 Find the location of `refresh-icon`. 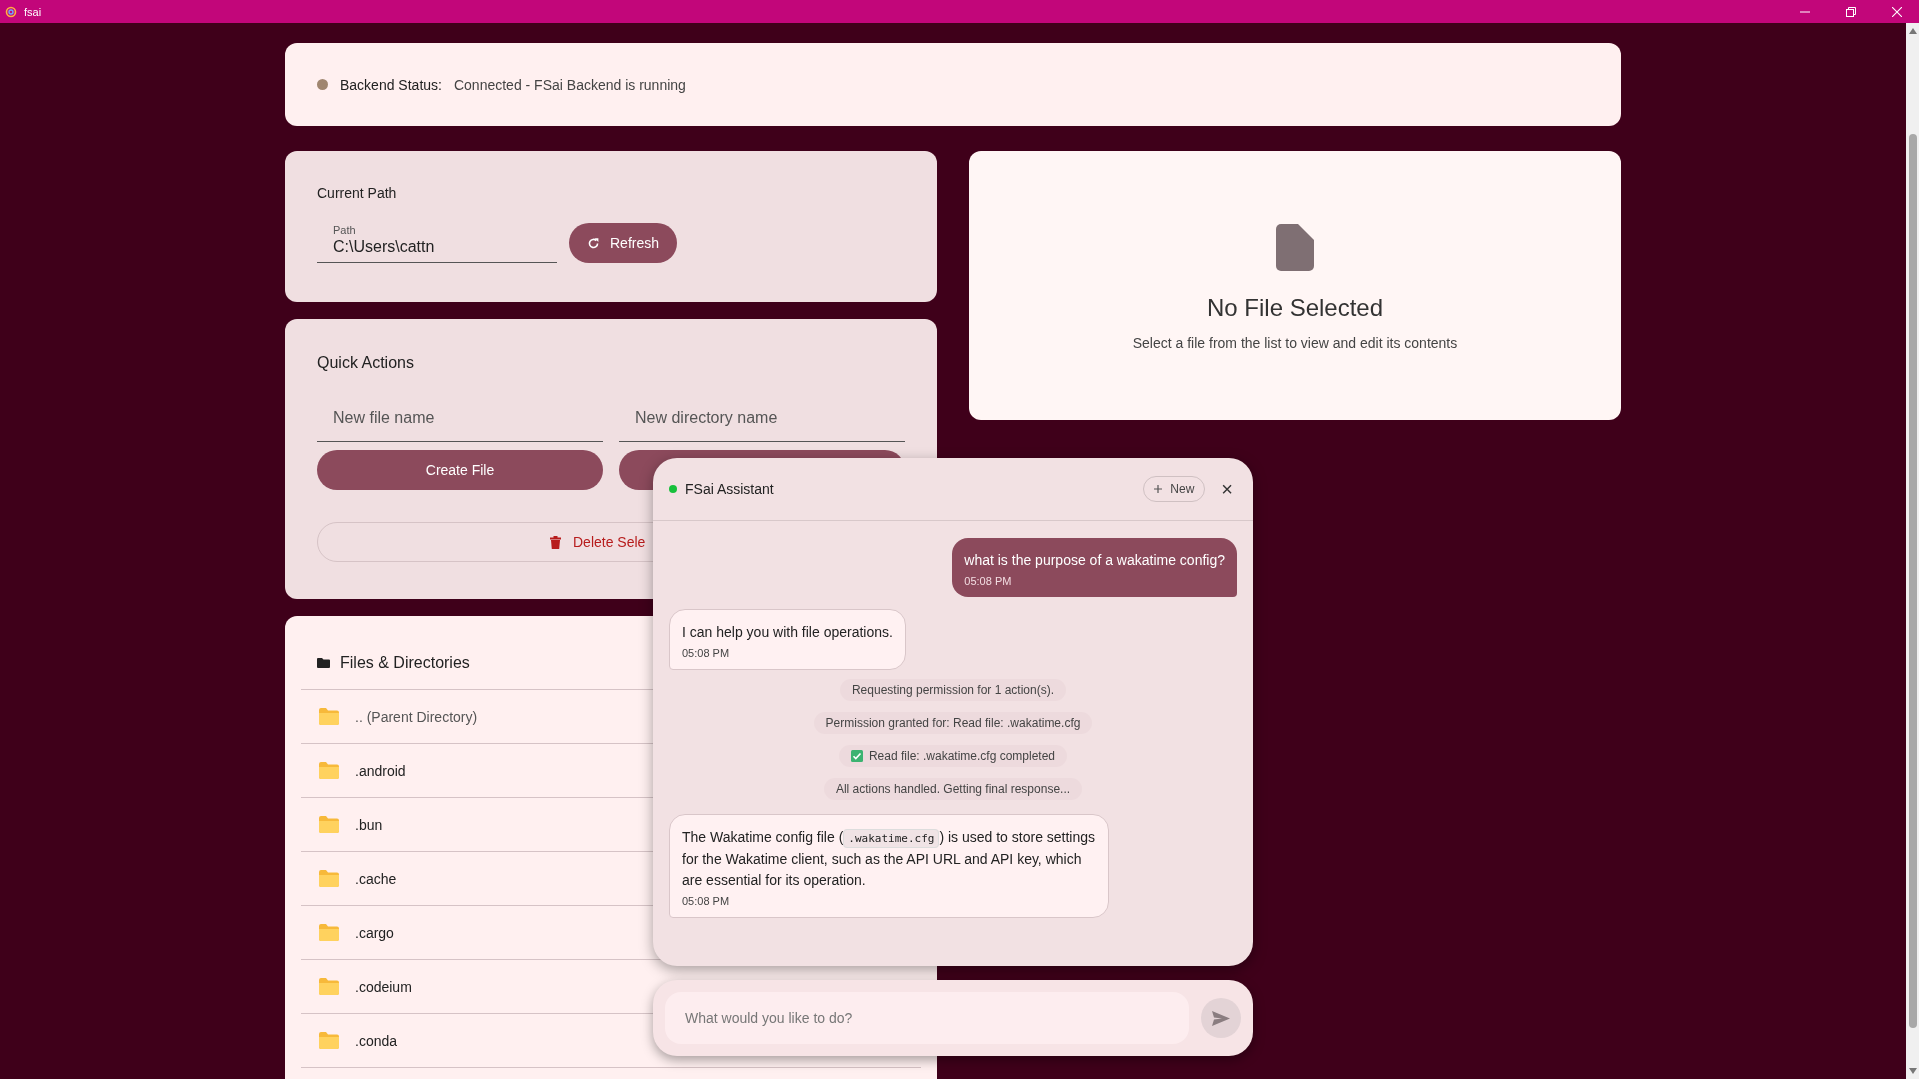

refresh-icon is located at coordinates (593, 243).